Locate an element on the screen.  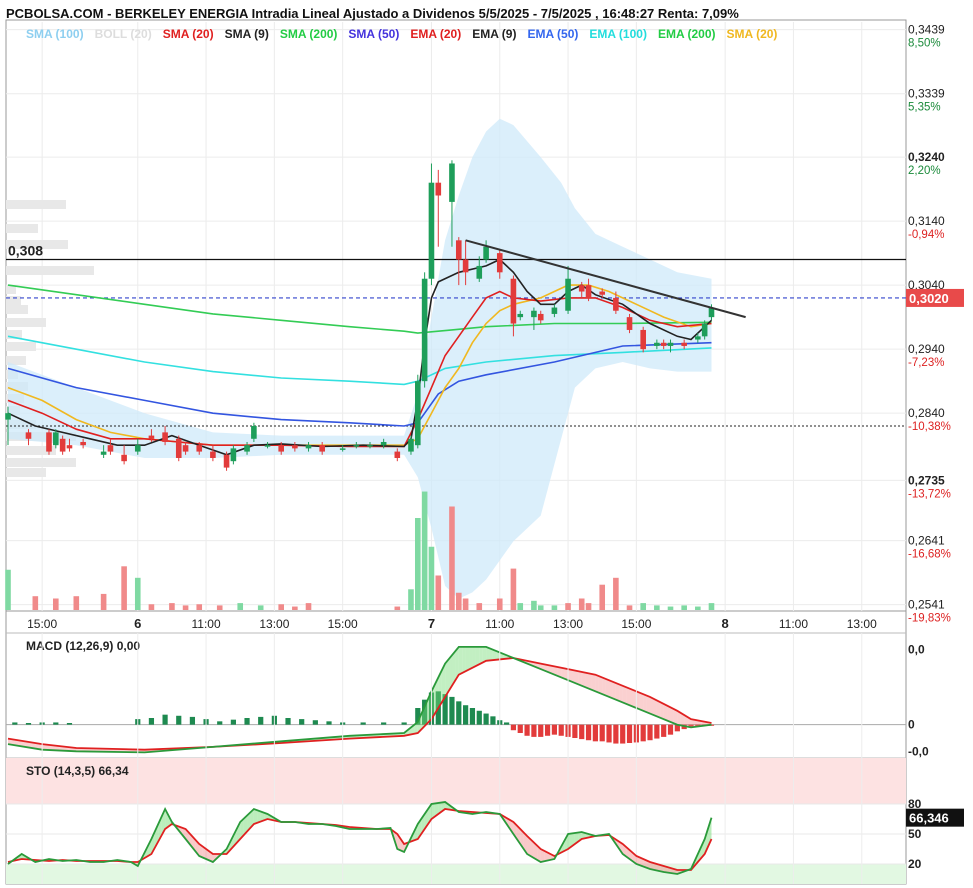
percent-tick-label: 2,20% is located at coordinates (924, 171).